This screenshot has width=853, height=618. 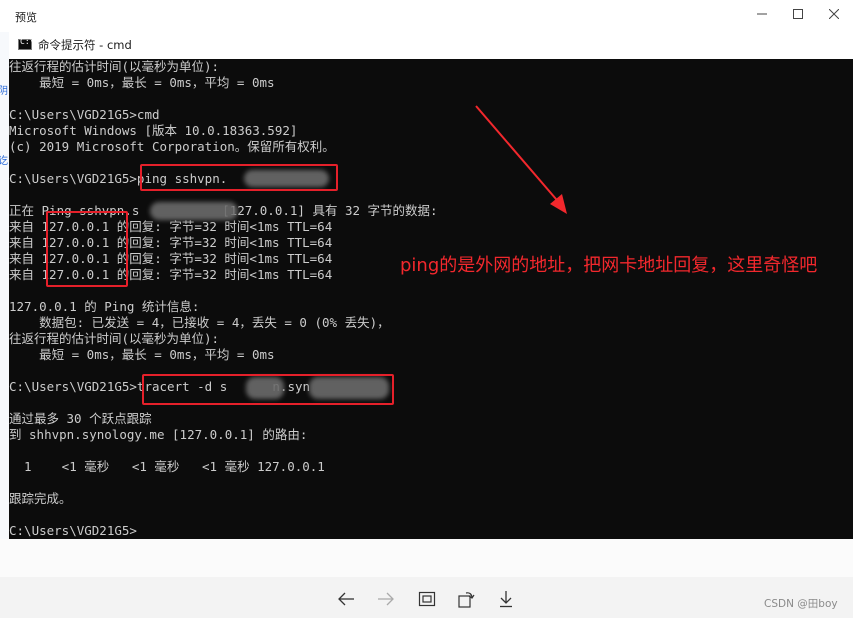 I want to click on console-line: C:\Users\VGD21G5>, so click(x=73, y=530).